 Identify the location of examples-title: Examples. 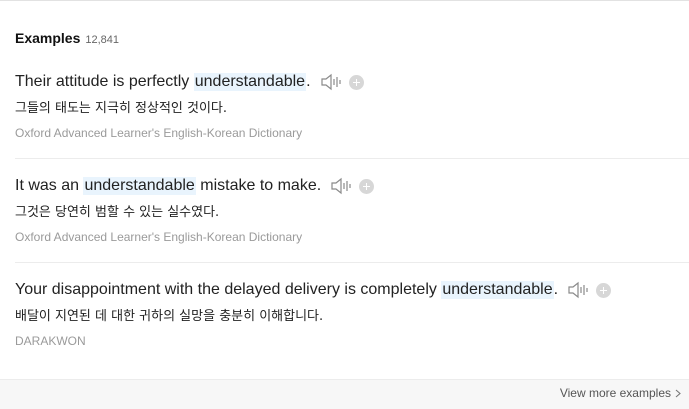
(48, 38).